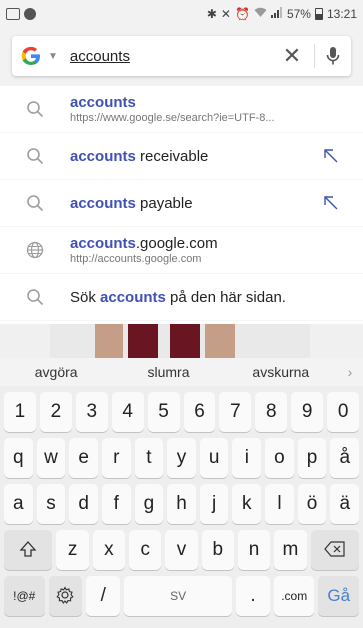 The width and height of the screenshot is (363, 628). What do you see at coordinates (312, 458) in the screenshot?
I see `key: p` at bounding box center [312, 458].